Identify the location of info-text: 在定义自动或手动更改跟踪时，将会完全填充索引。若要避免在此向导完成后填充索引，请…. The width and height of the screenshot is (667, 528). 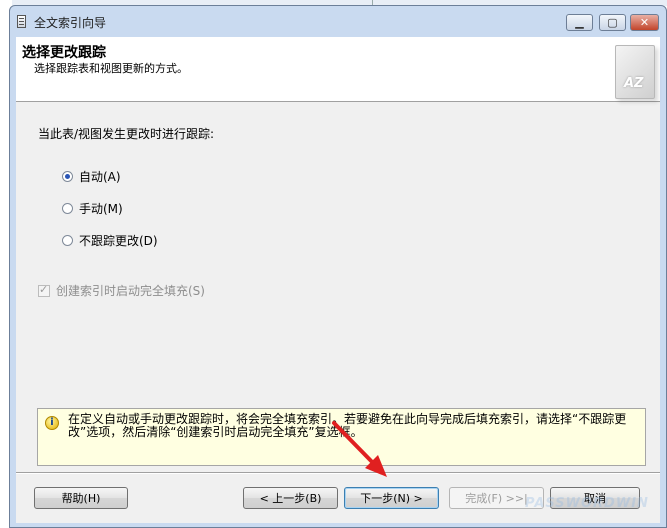
(347, 425).